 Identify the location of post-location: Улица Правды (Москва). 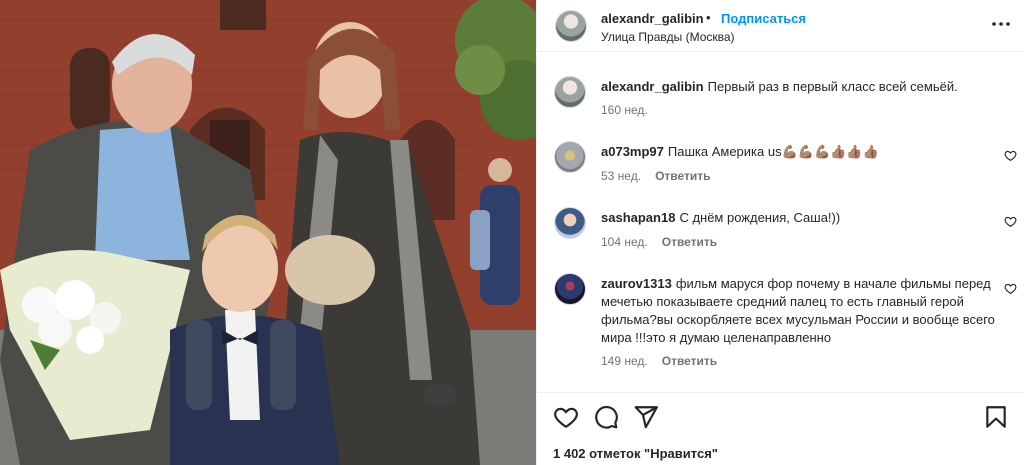
(668, 37).